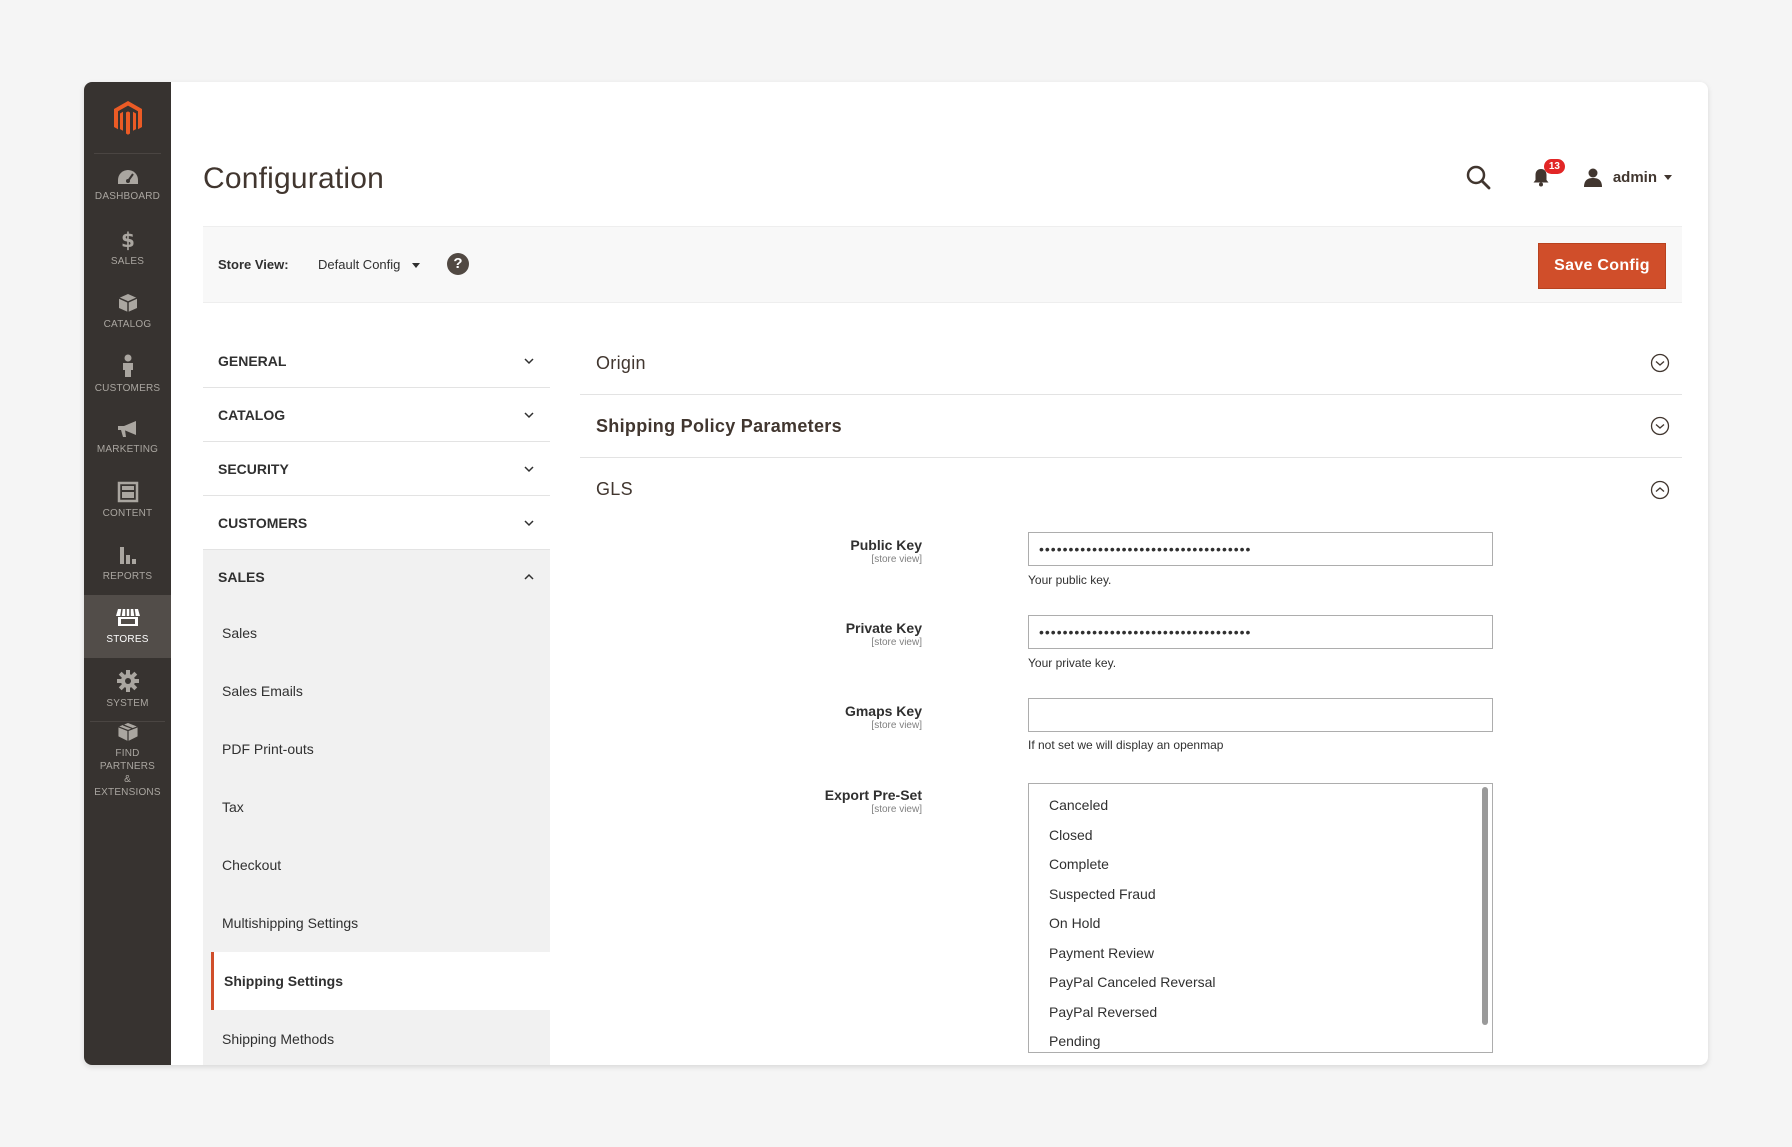  What do you see at coordinates (1260, 1042) in the screenshot?
I see `multiselect-option: Pending` at bounding box center [1260, 1042].